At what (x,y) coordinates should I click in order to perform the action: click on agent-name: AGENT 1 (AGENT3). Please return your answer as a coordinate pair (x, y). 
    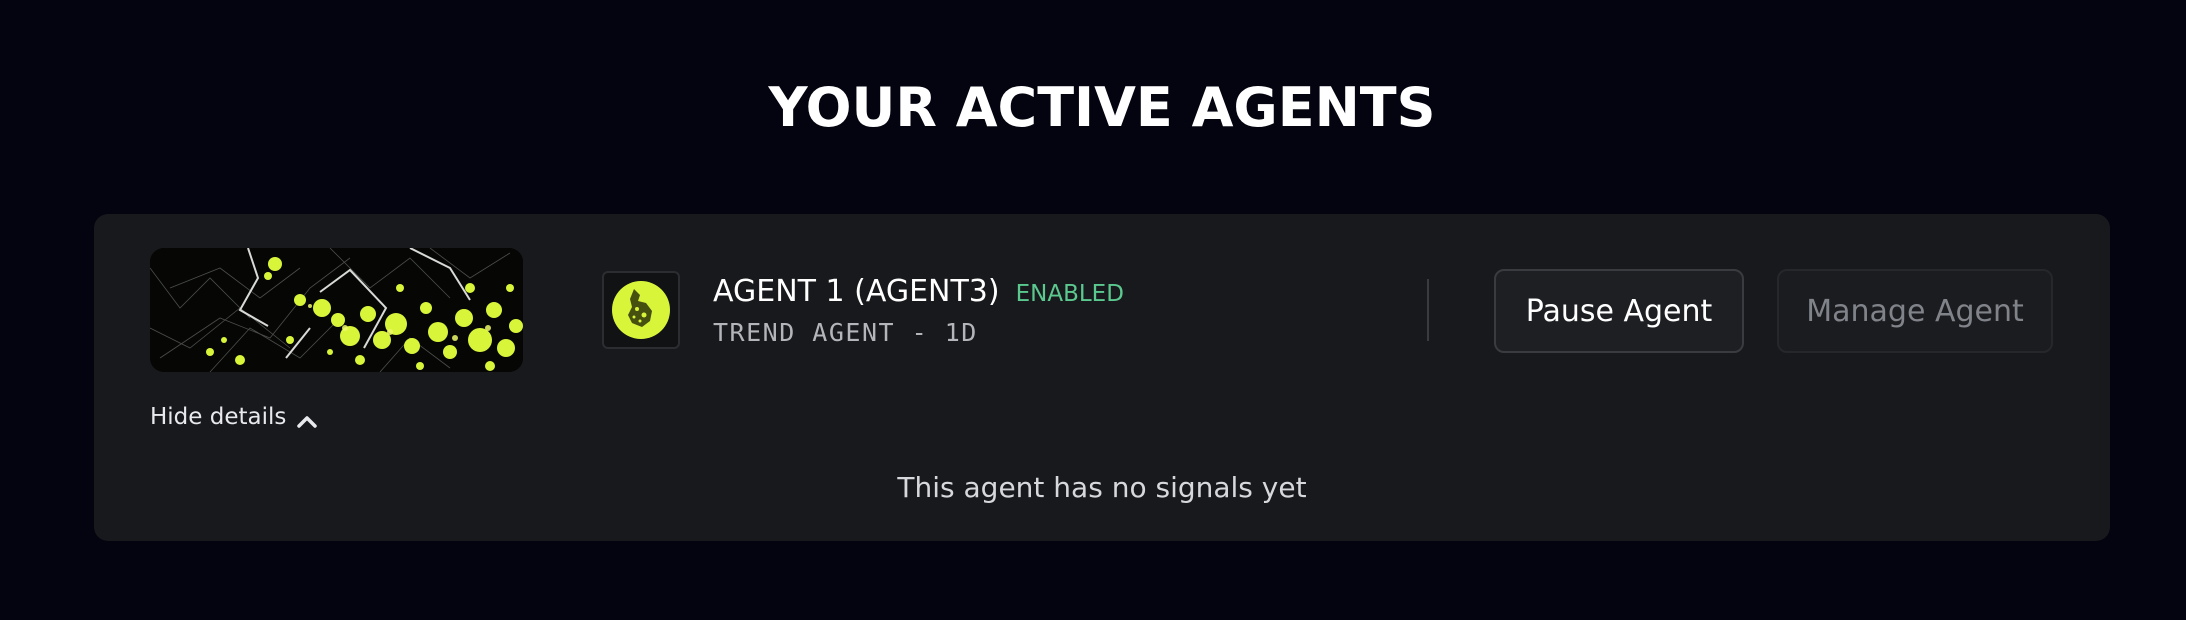
    Looking at the image, I should click on (856, 291).